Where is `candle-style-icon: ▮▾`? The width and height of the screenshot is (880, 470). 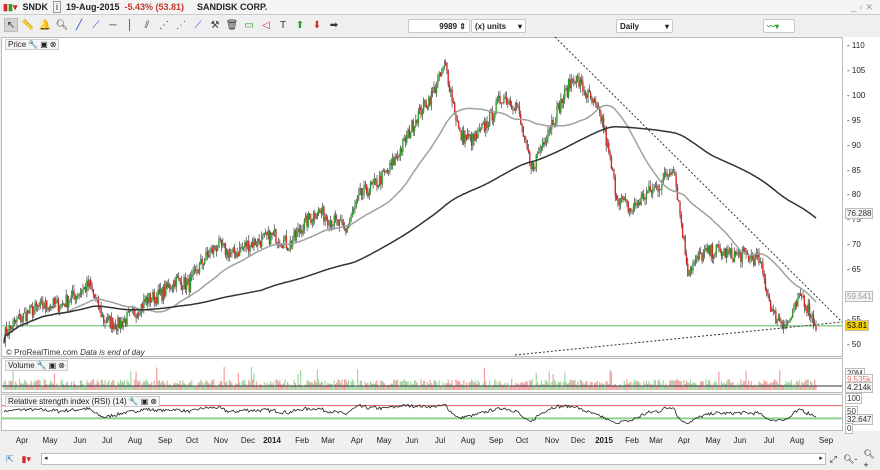 candle-style-icon: ▮▾ is located at coordinates (26, 459).